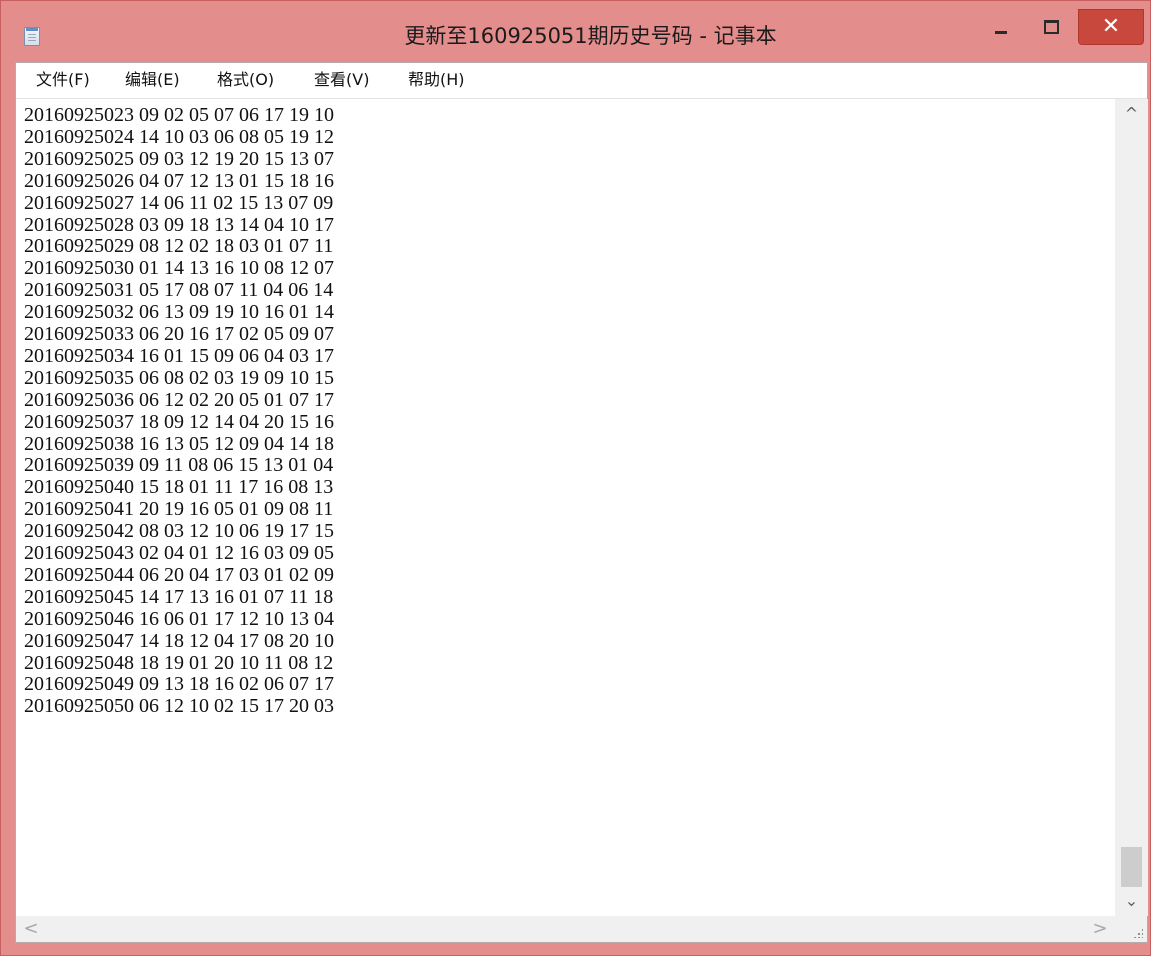  I want to click on text-line: 20160925038 16 13 05 12 09 04 14 18, so click(179, 443).